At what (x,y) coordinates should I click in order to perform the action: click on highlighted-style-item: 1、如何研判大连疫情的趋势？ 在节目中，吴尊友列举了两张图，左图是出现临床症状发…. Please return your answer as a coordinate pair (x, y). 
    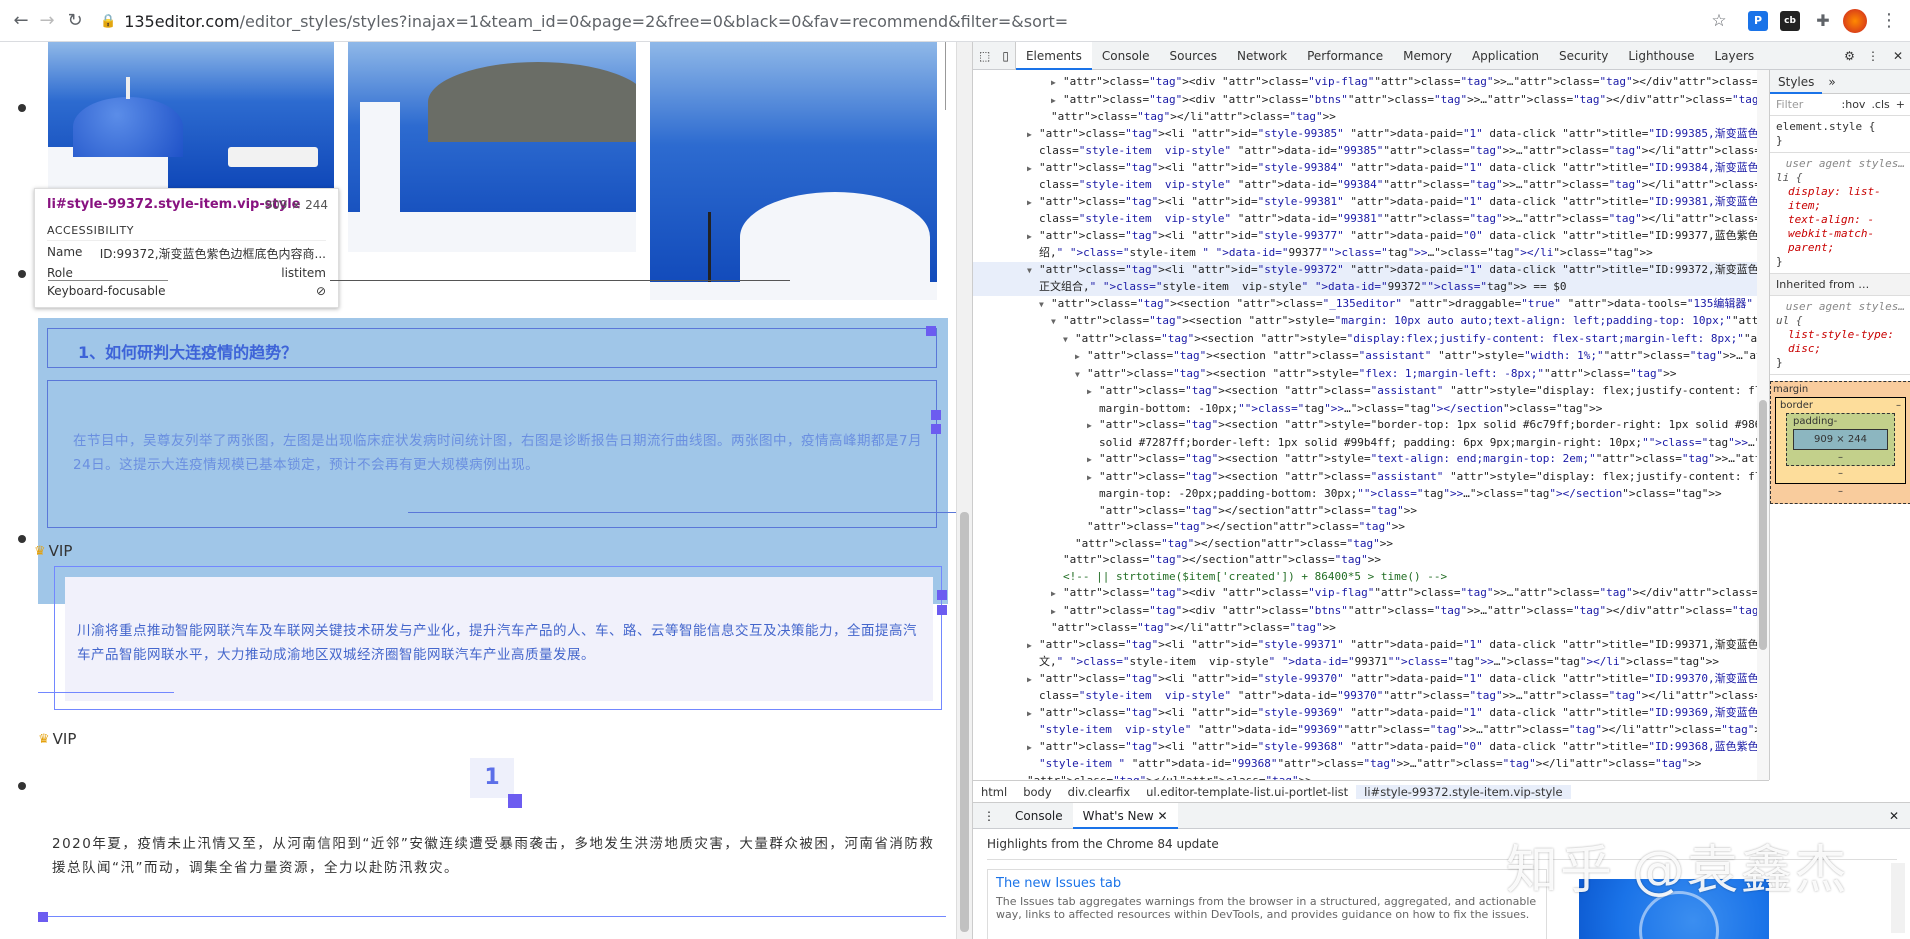
    Looking at the image, I should click on (495, 461).